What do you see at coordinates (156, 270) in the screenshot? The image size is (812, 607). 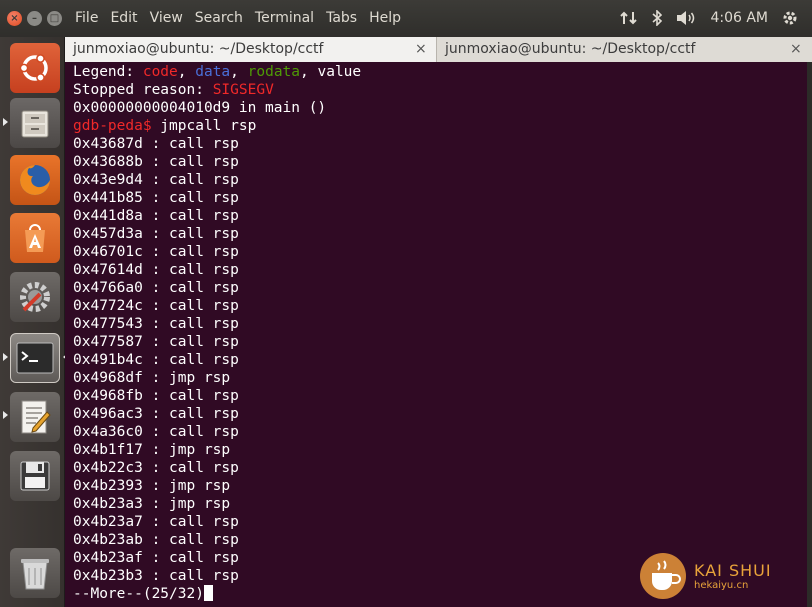 I see `gadget-result-line: 0x47614d : call rsp` at bounding box center [156, 270].